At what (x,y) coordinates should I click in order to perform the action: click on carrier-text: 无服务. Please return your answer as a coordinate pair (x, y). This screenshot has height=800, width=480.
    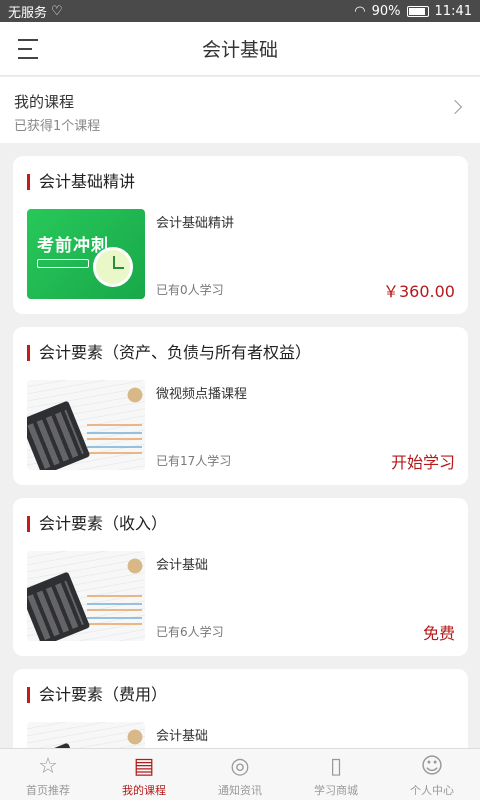
    Looking at the image, I should click on (28, 13).